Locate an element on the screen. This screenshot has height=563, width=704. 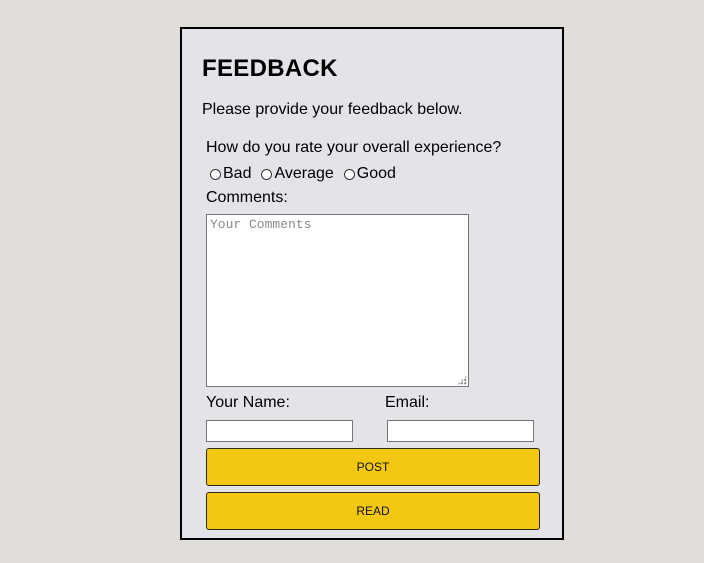
rating-label-good: Good is located at coordinates (376, 173).